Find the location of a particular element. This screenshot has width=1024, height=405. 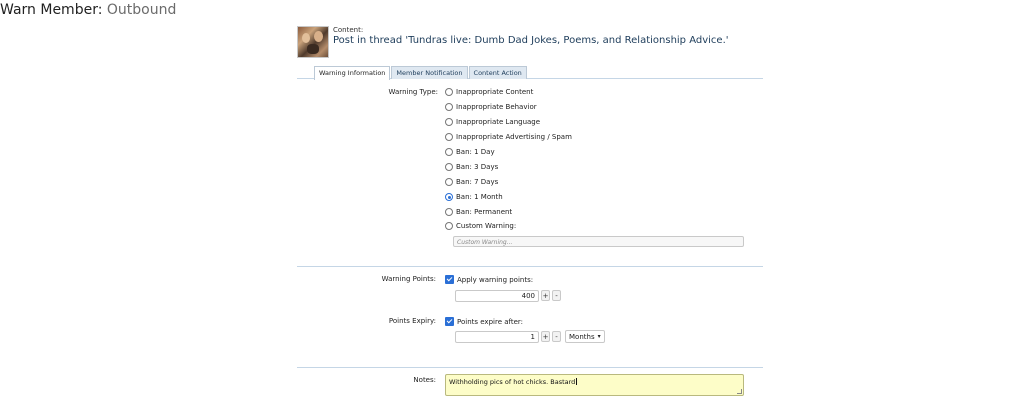

warning-option-inappropriate-language: Inappropriate Language is located at coordinates (492, 122).